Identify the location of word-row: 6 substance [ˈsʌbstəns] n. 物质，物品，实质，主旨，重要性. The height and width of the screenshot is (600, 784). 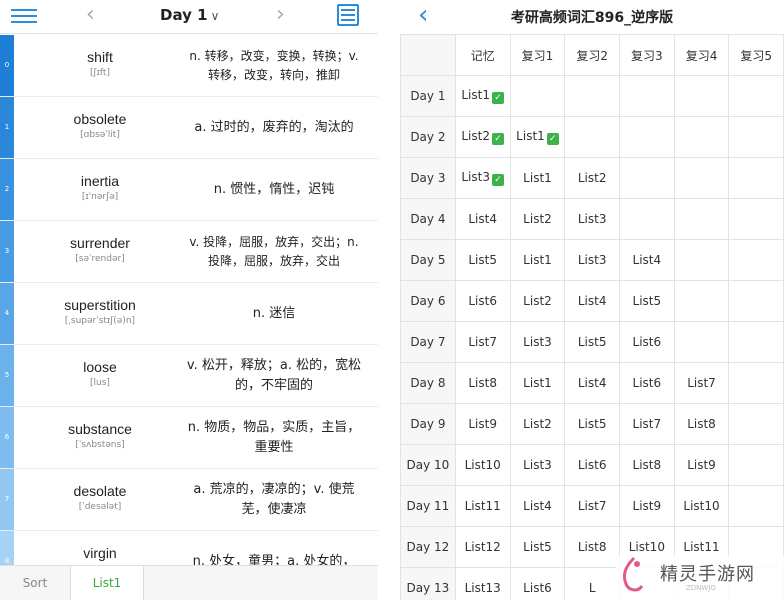
(189, 438).